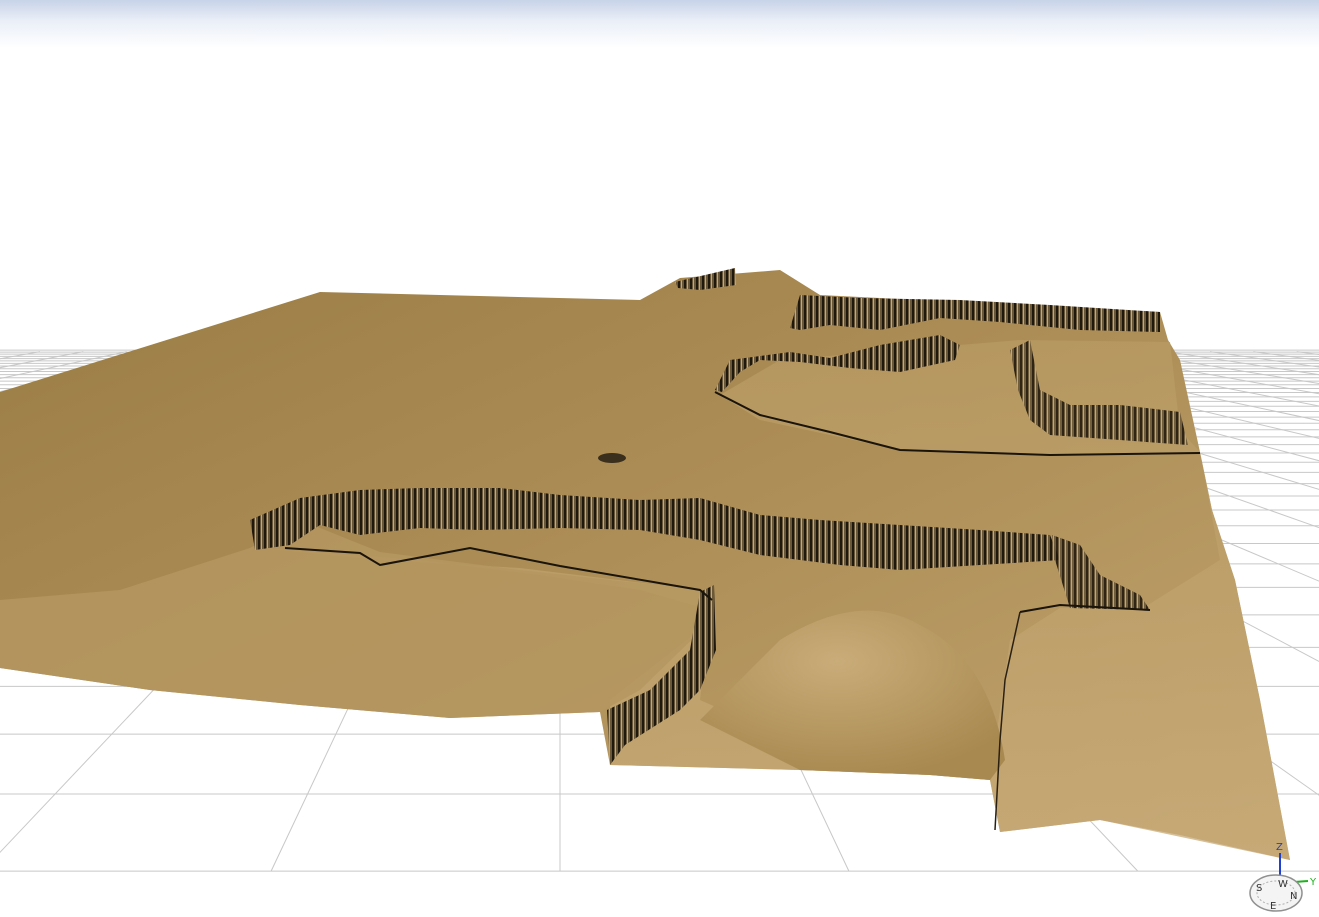 The width and height of the screenshot is (1319, 917). I want to click on axis-z-label: Z, so click(1279, 847).